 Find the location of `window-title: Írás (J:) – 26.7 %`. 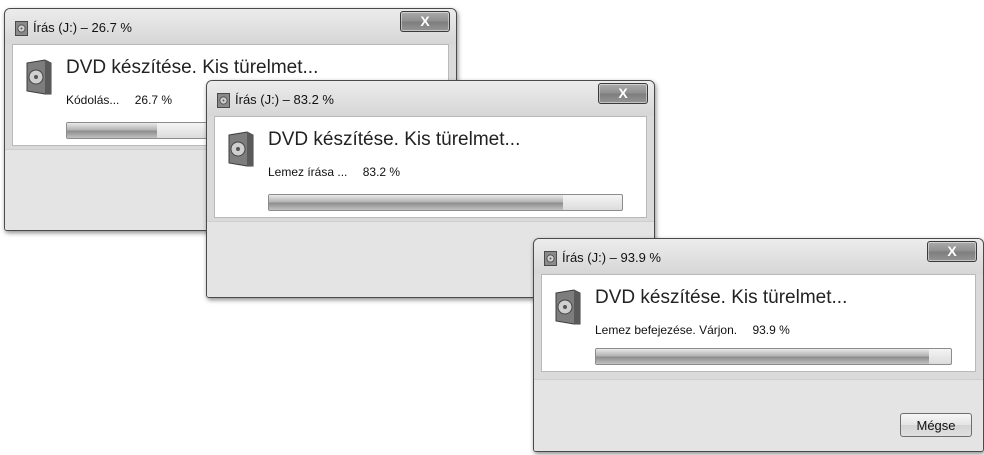

window-title: Írás (J:) – 26.7 % is located at coordinates (82, 27).